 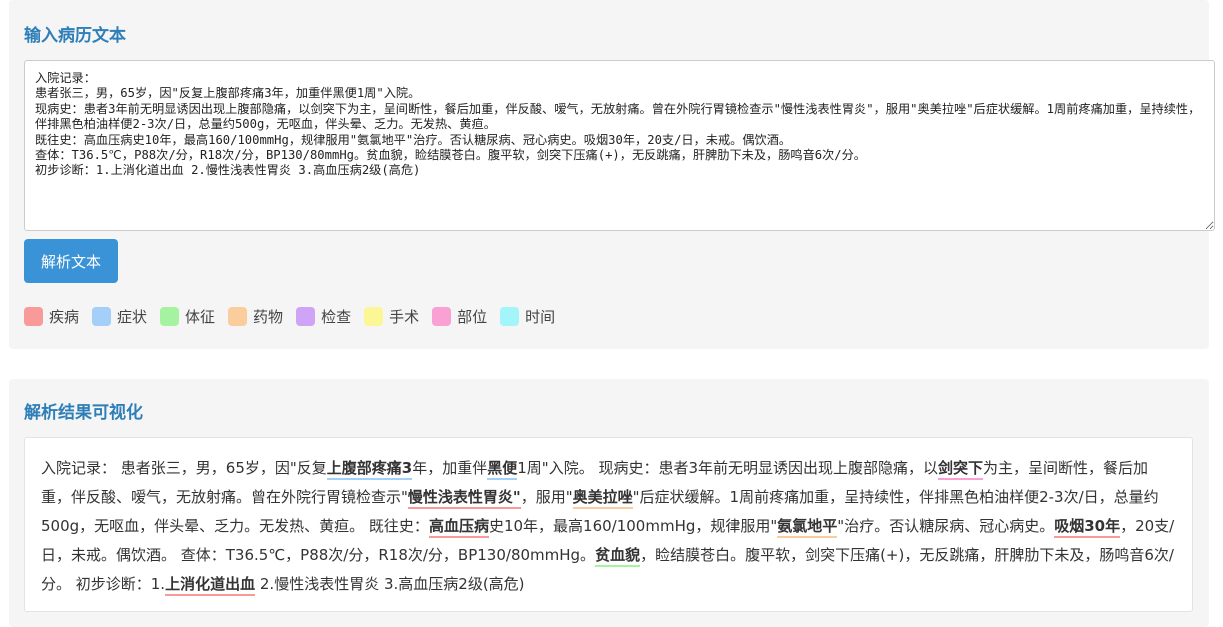 I want to click on legend-label: 部位, so click(x=472, y=317).